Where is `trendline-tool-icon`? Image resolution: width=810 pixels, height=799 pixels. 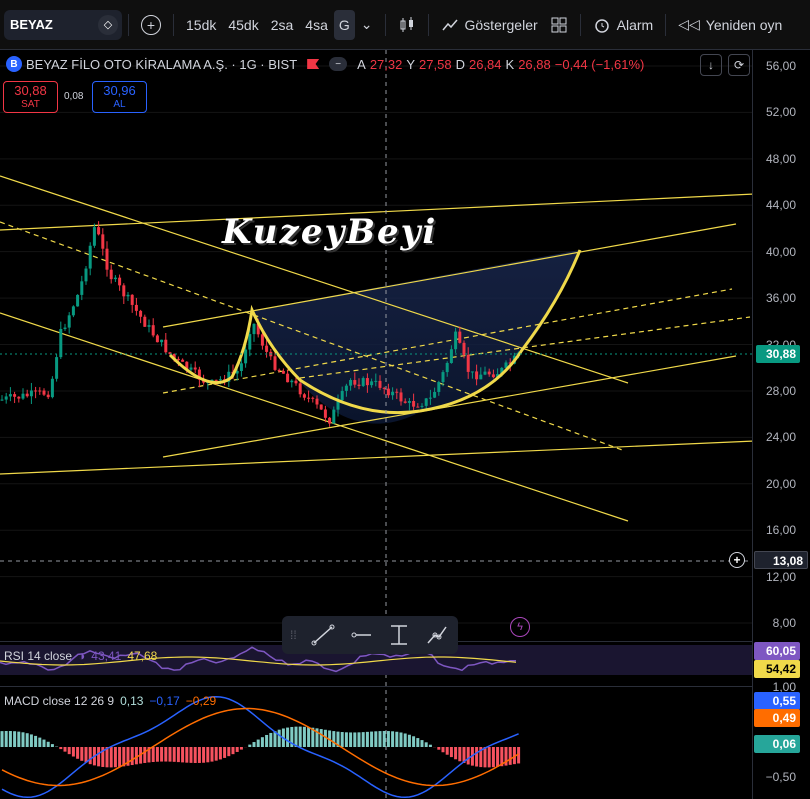
trendline-tool-icon is located at coordinates (323, 635).